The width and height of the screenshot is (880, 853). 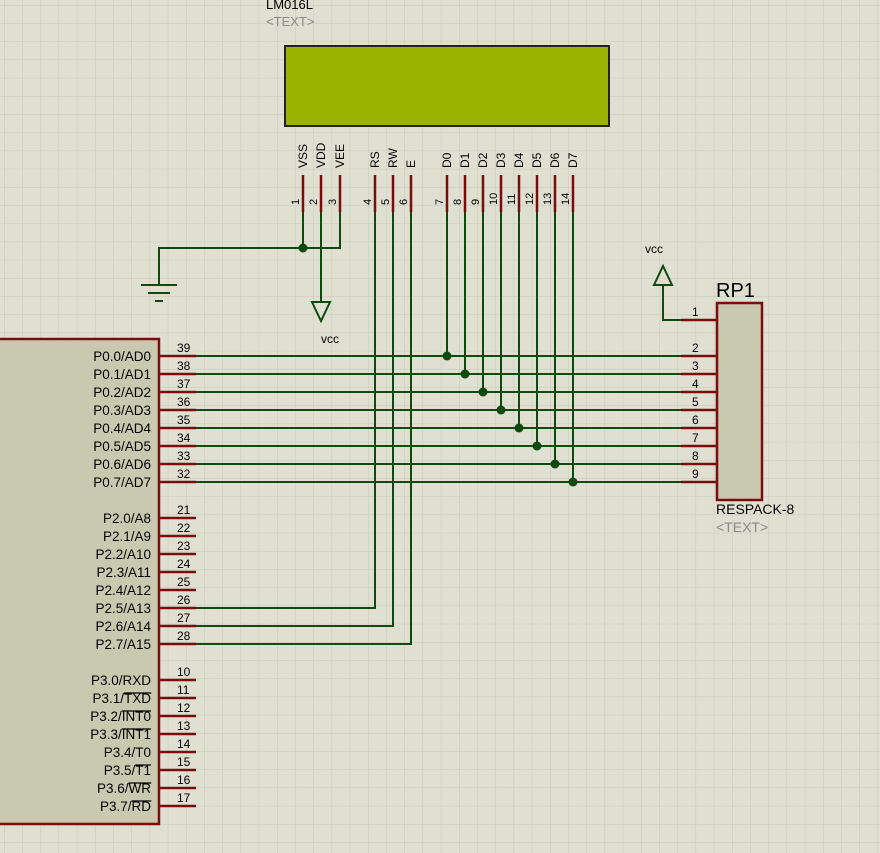 What do you see at coordinates (184, 762) in the screenshot?
I see `mcu-pin-p3-5-t1-number: 15` at bounding box center [184, 762].